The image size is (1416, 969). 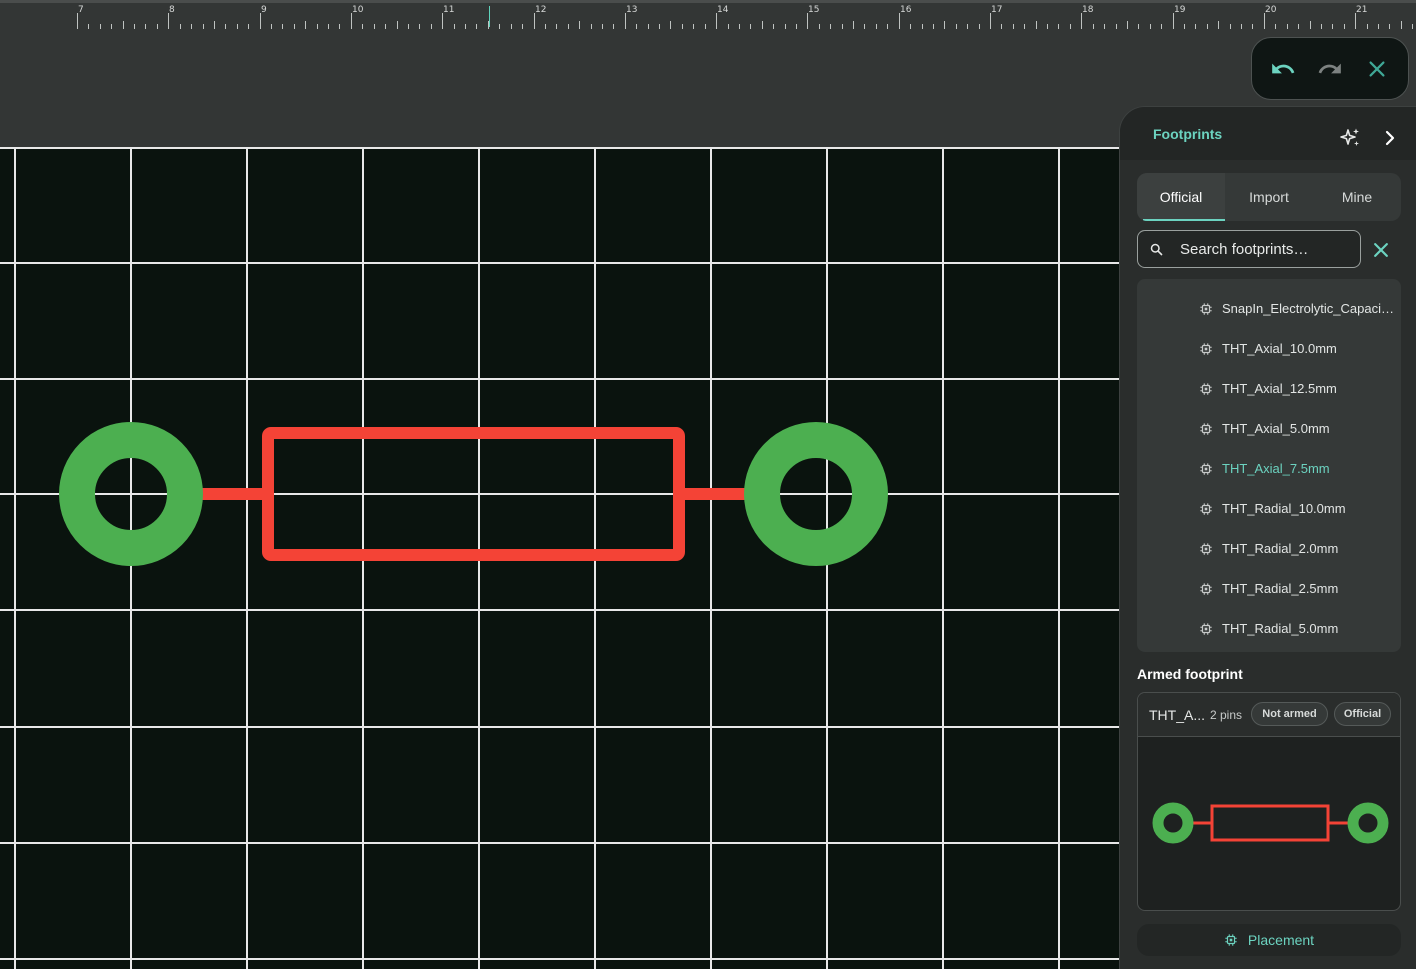 What do you see at coordinates (1269, 388) in the screenshot?
I see `list-item: THT_Axial_12.5mm` at bounding box center [1269, 388].